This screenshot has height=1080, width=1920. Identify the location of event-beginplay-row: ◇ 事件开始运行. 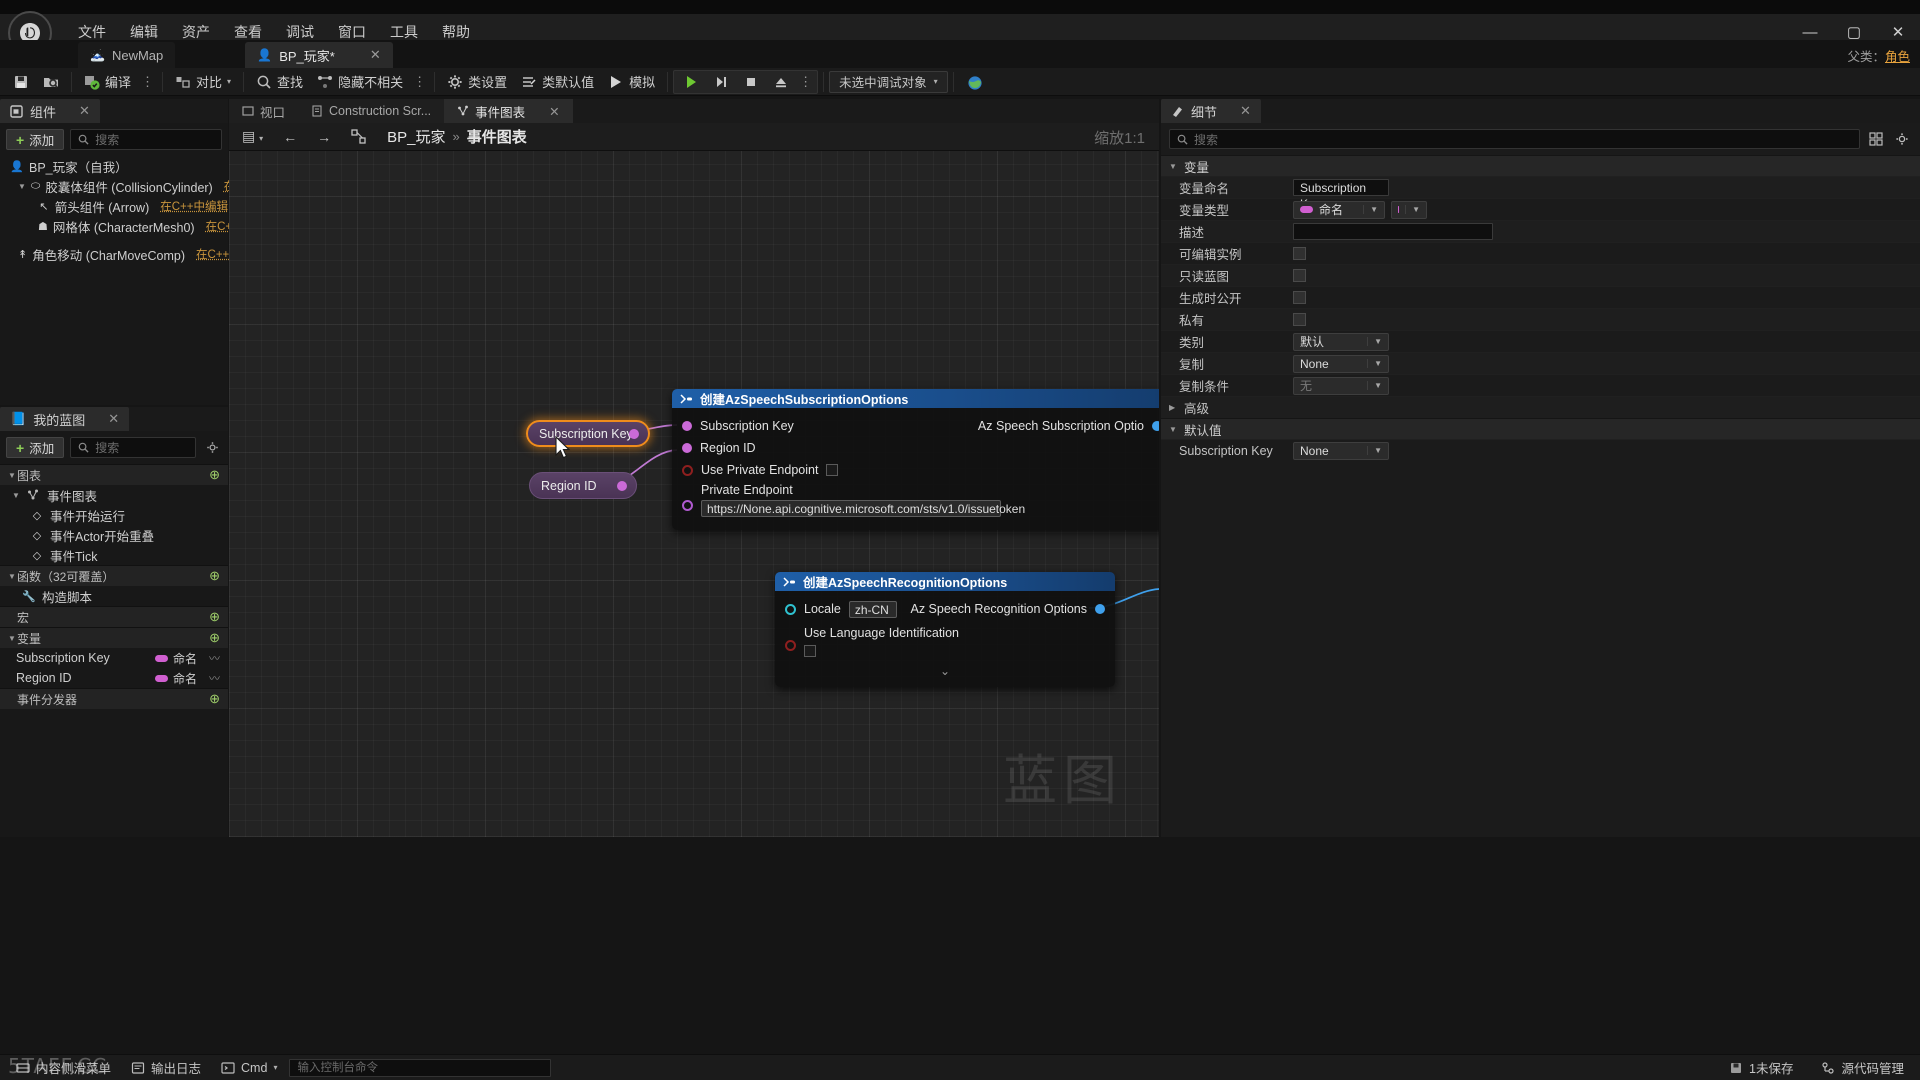
(114, 515).